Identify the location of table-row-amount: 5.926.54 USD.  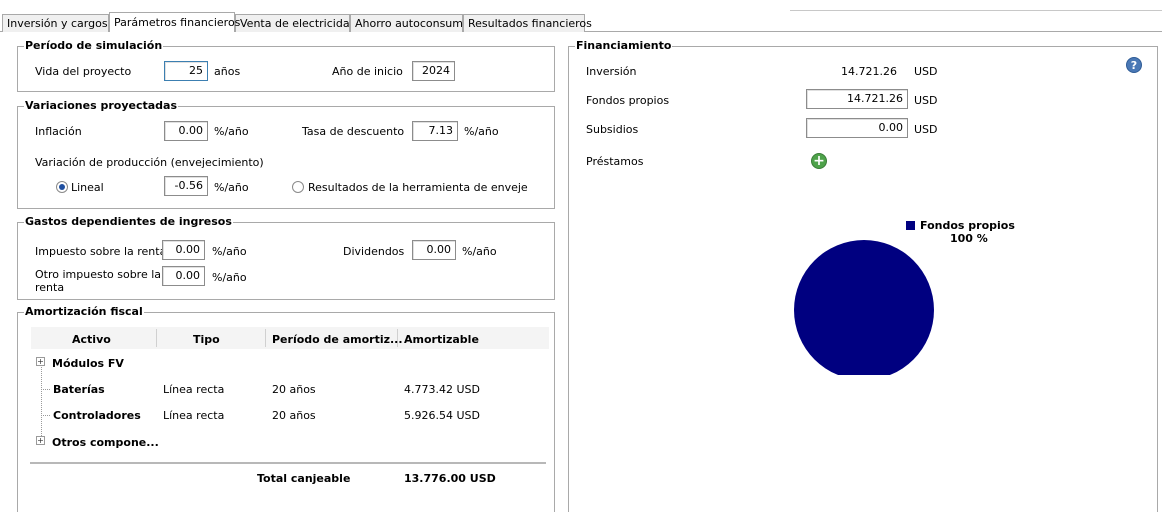
(442, 415).